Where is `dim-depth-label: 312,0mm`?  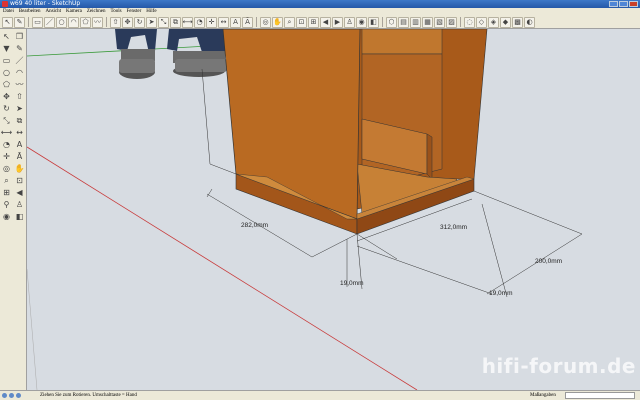 dim-depth-label: 312,0mm is located at coordinates (453, 227).